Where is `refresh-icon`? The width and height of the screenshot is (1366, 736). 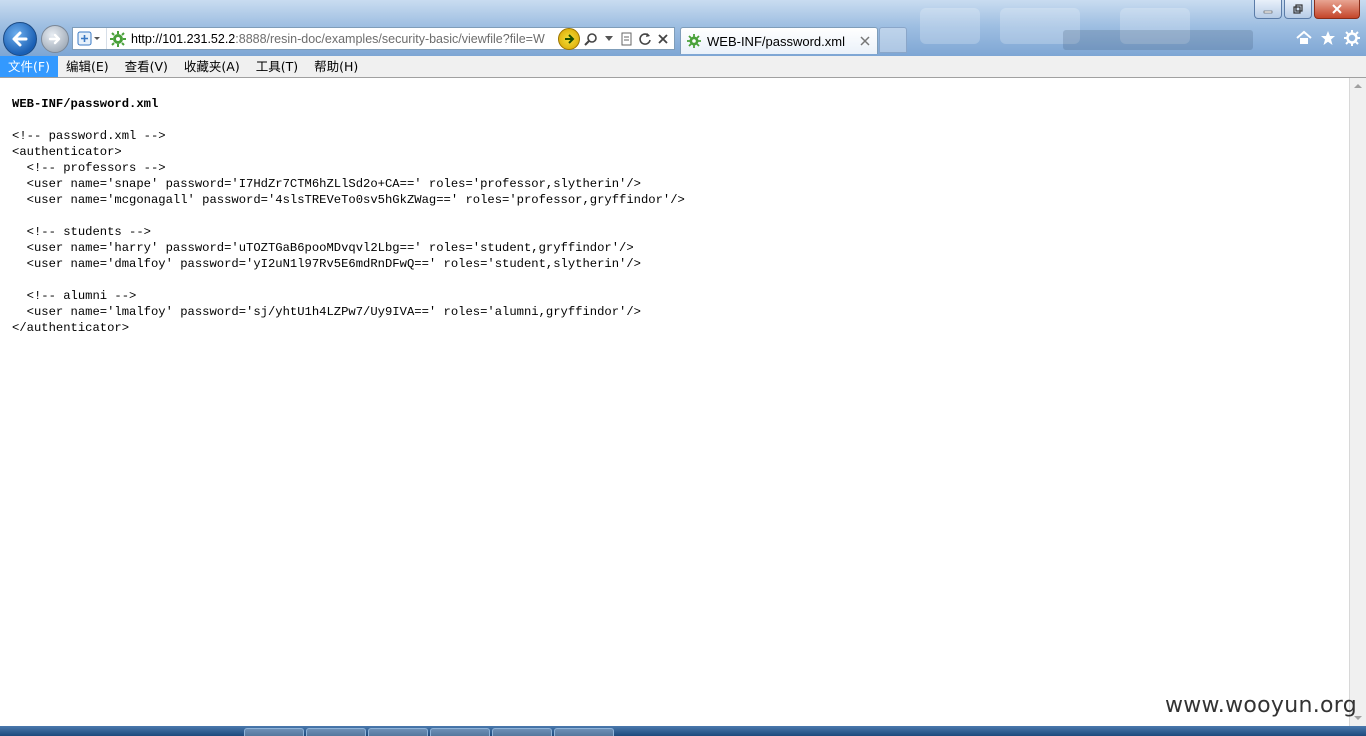
refresh-icon is located at coordinates (645, 38).